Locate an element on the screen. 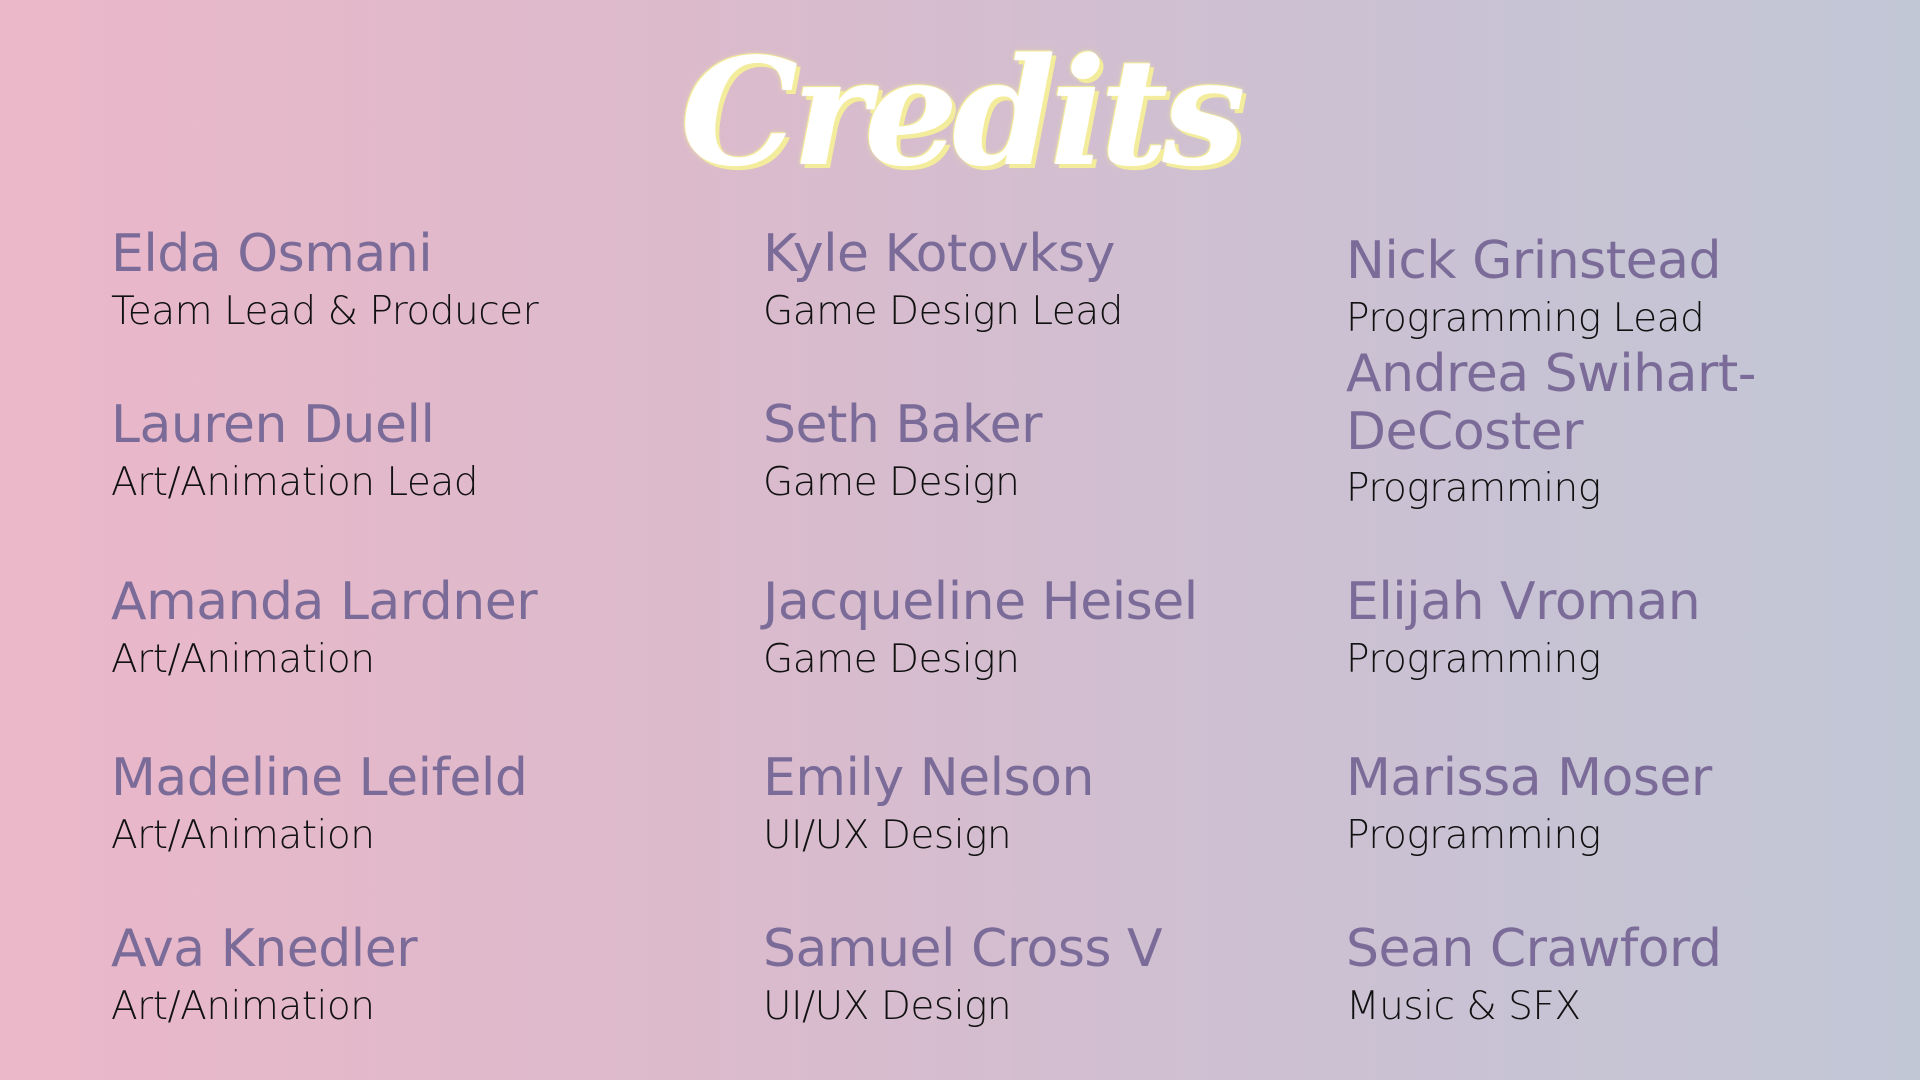  credit-entry: Sean Crawford Music & SFX is located at coordinates (1534, 977).